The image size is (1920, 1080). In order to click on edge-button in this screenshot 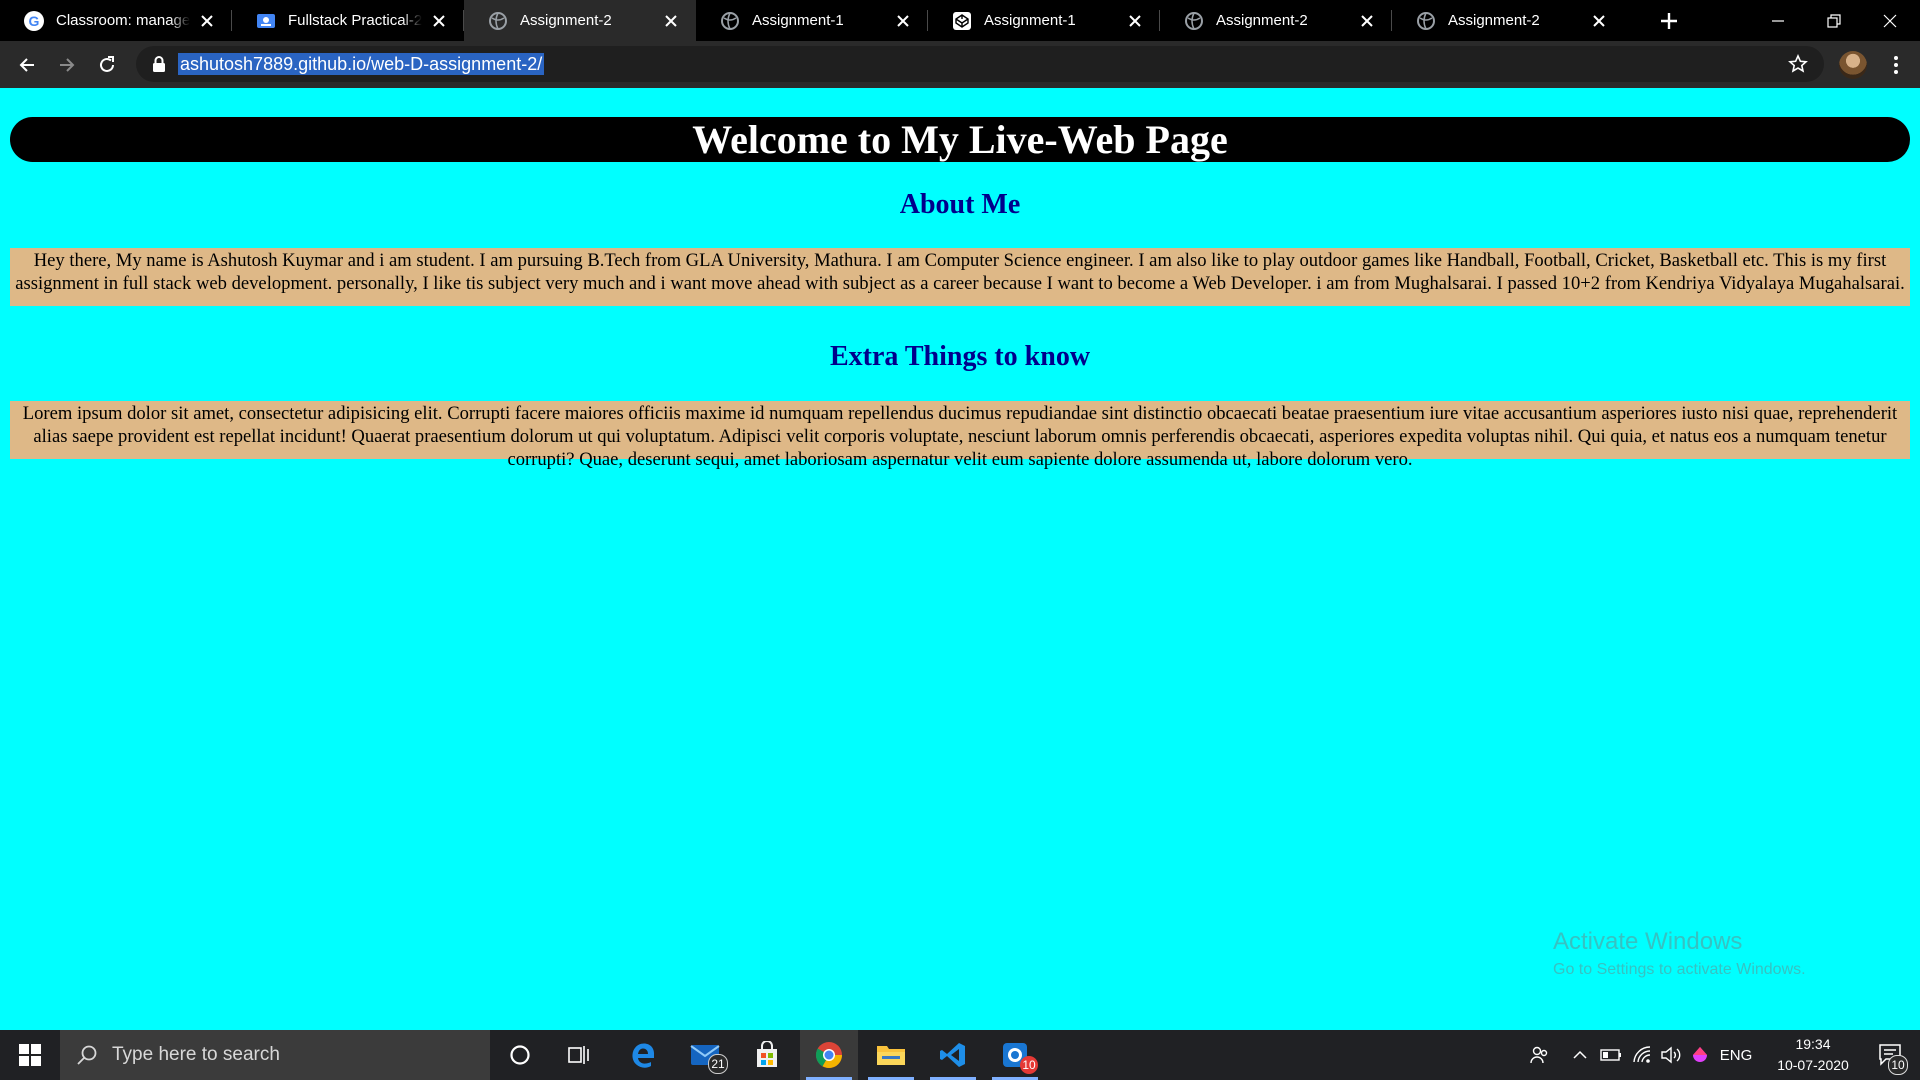, I will do `click(643, 1055)`.